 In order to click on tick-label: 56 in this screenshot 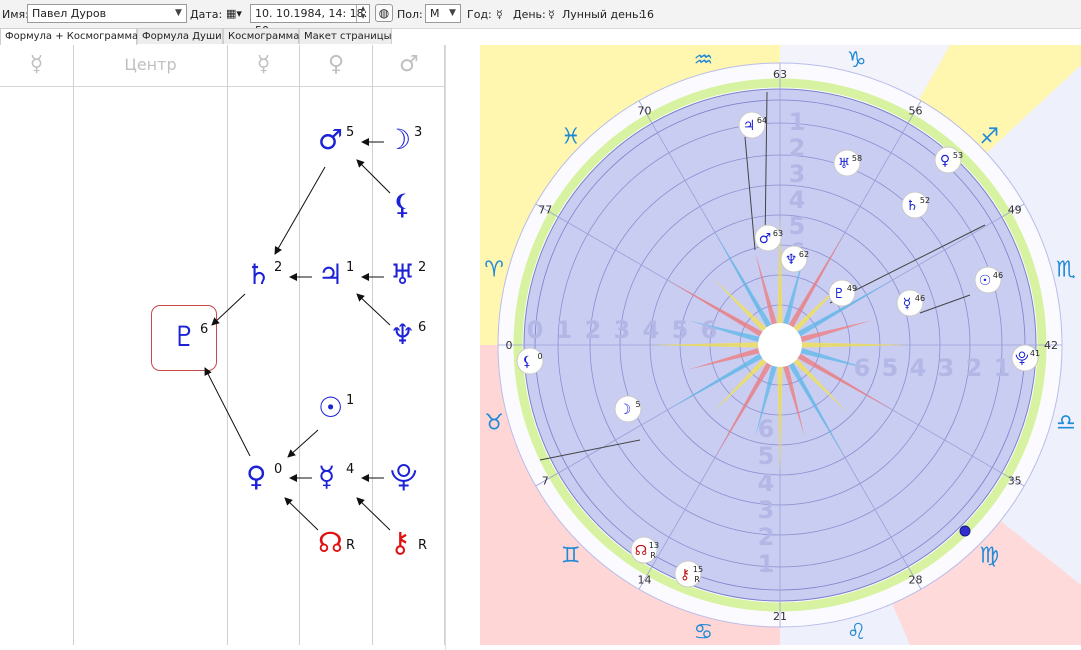, I will do `click(916, 110)`.